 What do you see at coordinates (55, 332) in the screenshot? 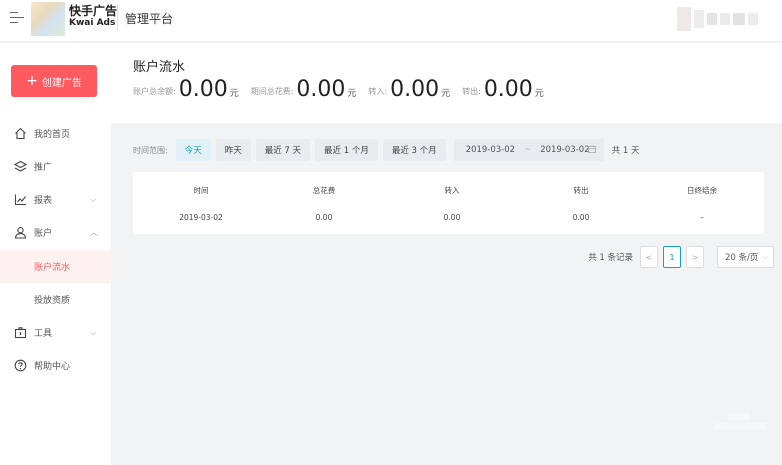
I see `sidebar-item-tools: 工具 ⌵` at bounding box center [55, 332].